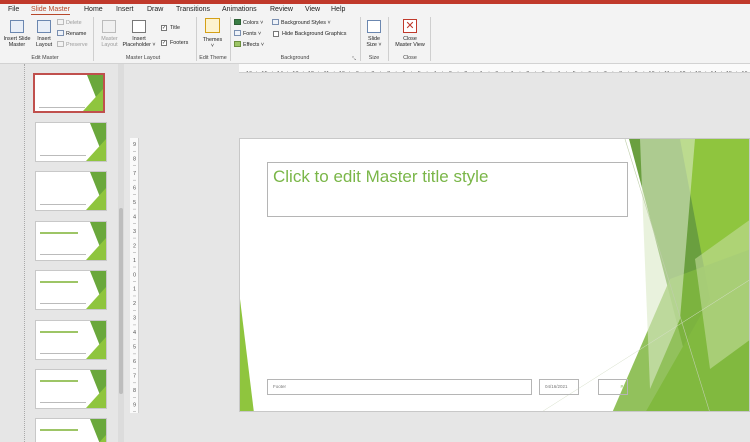 The image size is (750, 442). Describe the element at coordinates (60, 33) in the screenshot. I see `rename-icon` at that location.